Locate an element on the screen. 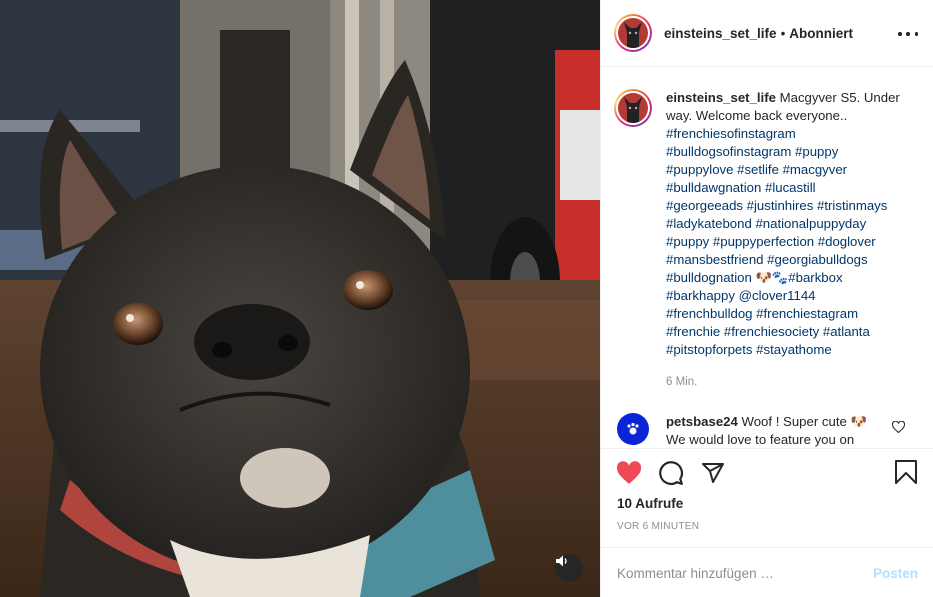 The height and width of the screenshot is (597, 933). comment-like-button is located at coordinates (898, 428).